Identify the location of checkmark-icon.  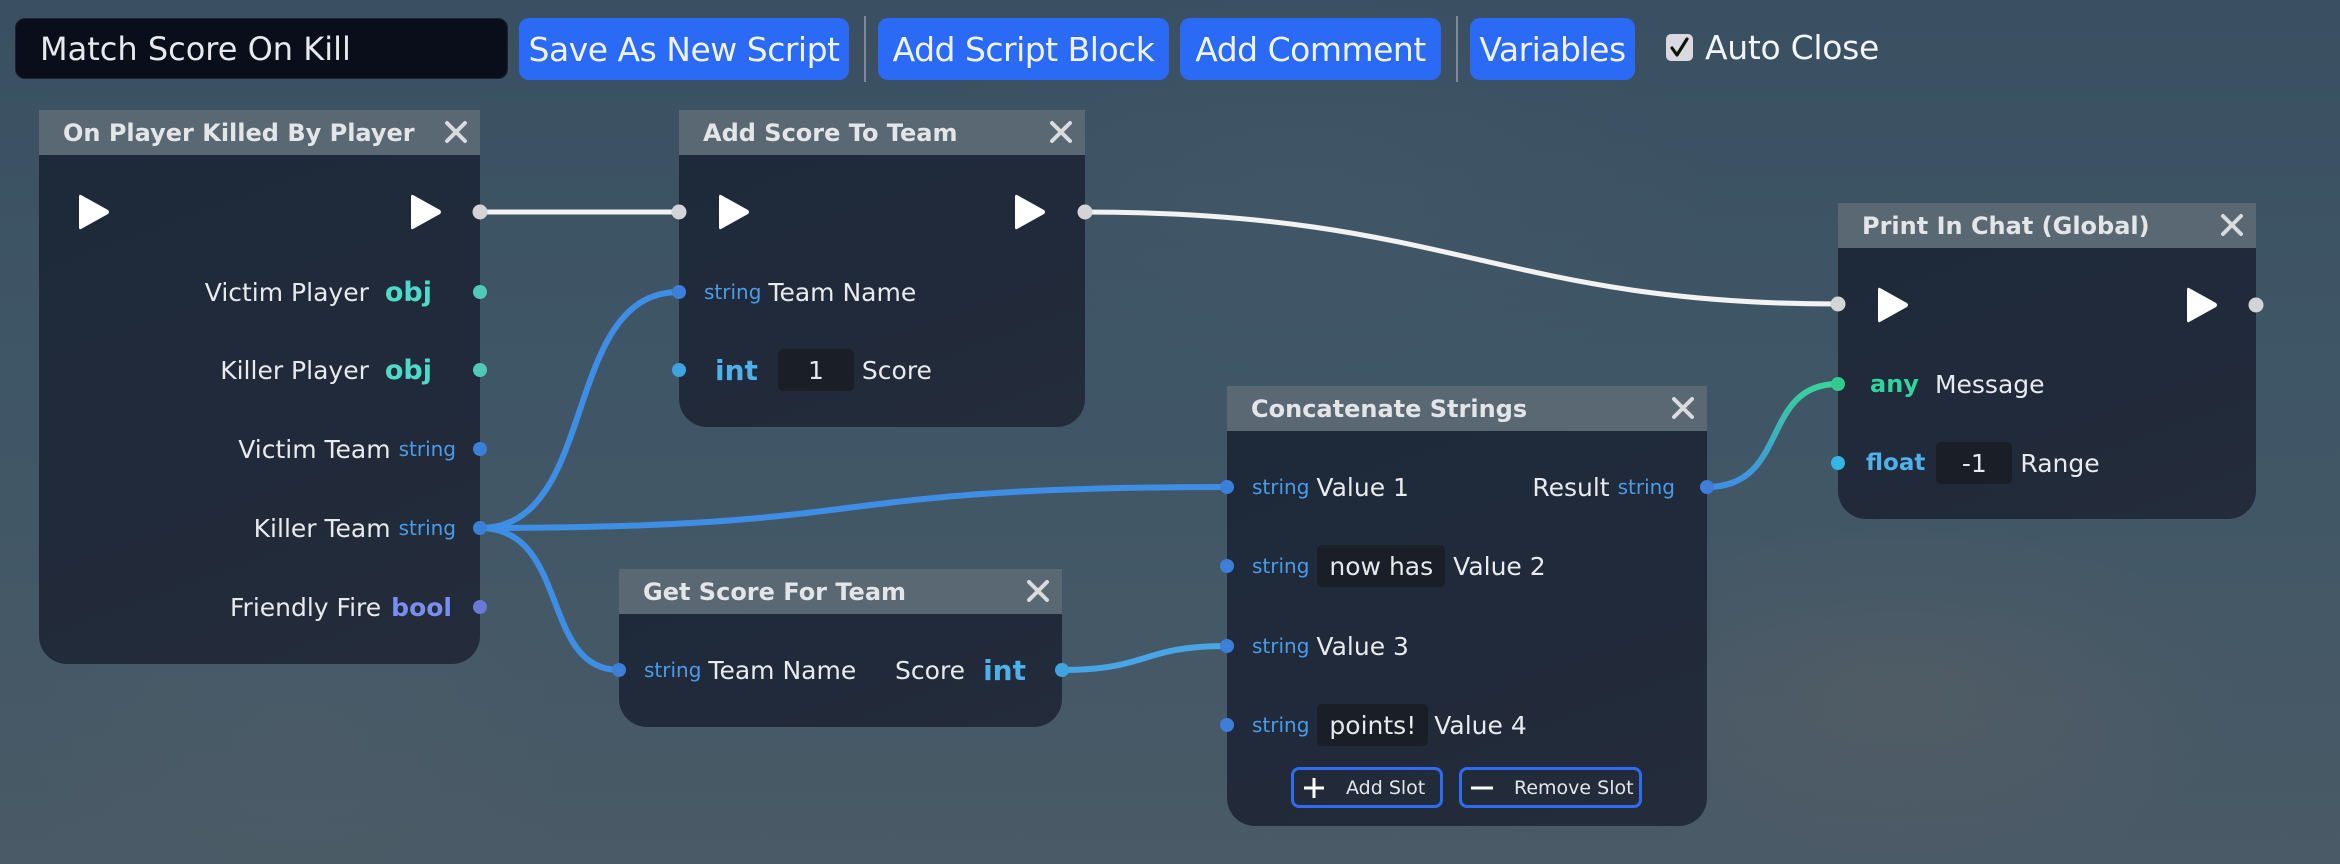
(1679, 47).